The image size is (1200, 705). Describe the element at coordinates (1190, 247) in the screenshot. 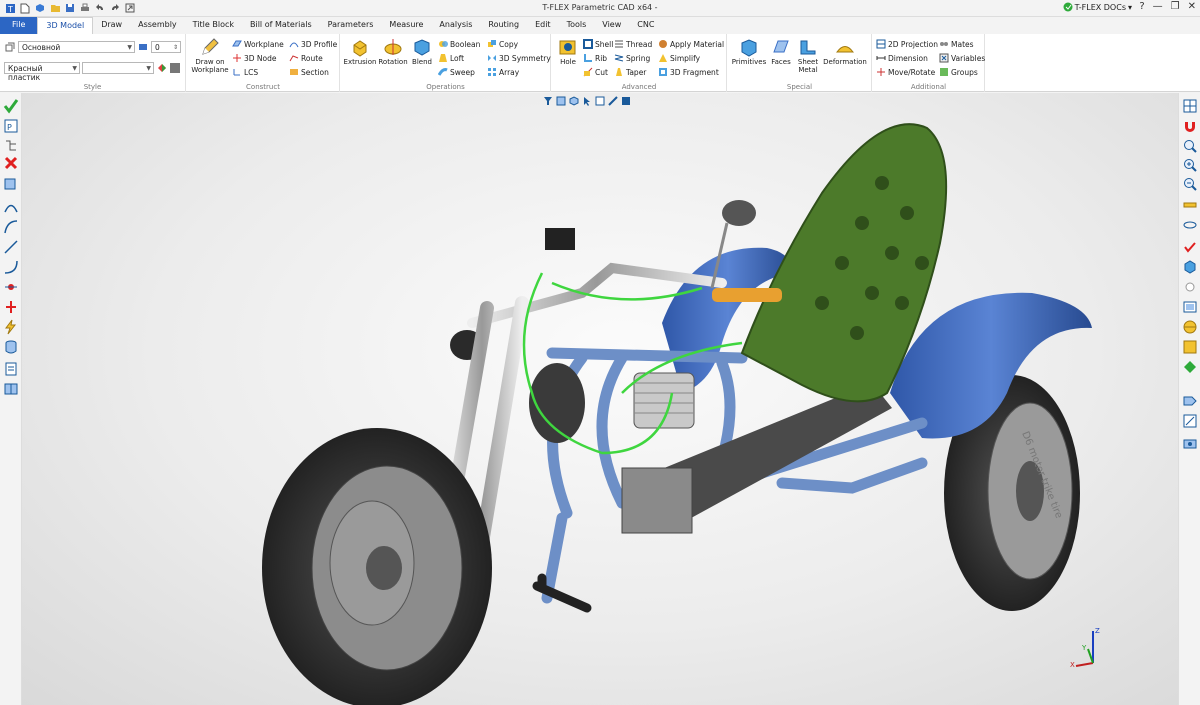

I see `check-select-icon` at that location.